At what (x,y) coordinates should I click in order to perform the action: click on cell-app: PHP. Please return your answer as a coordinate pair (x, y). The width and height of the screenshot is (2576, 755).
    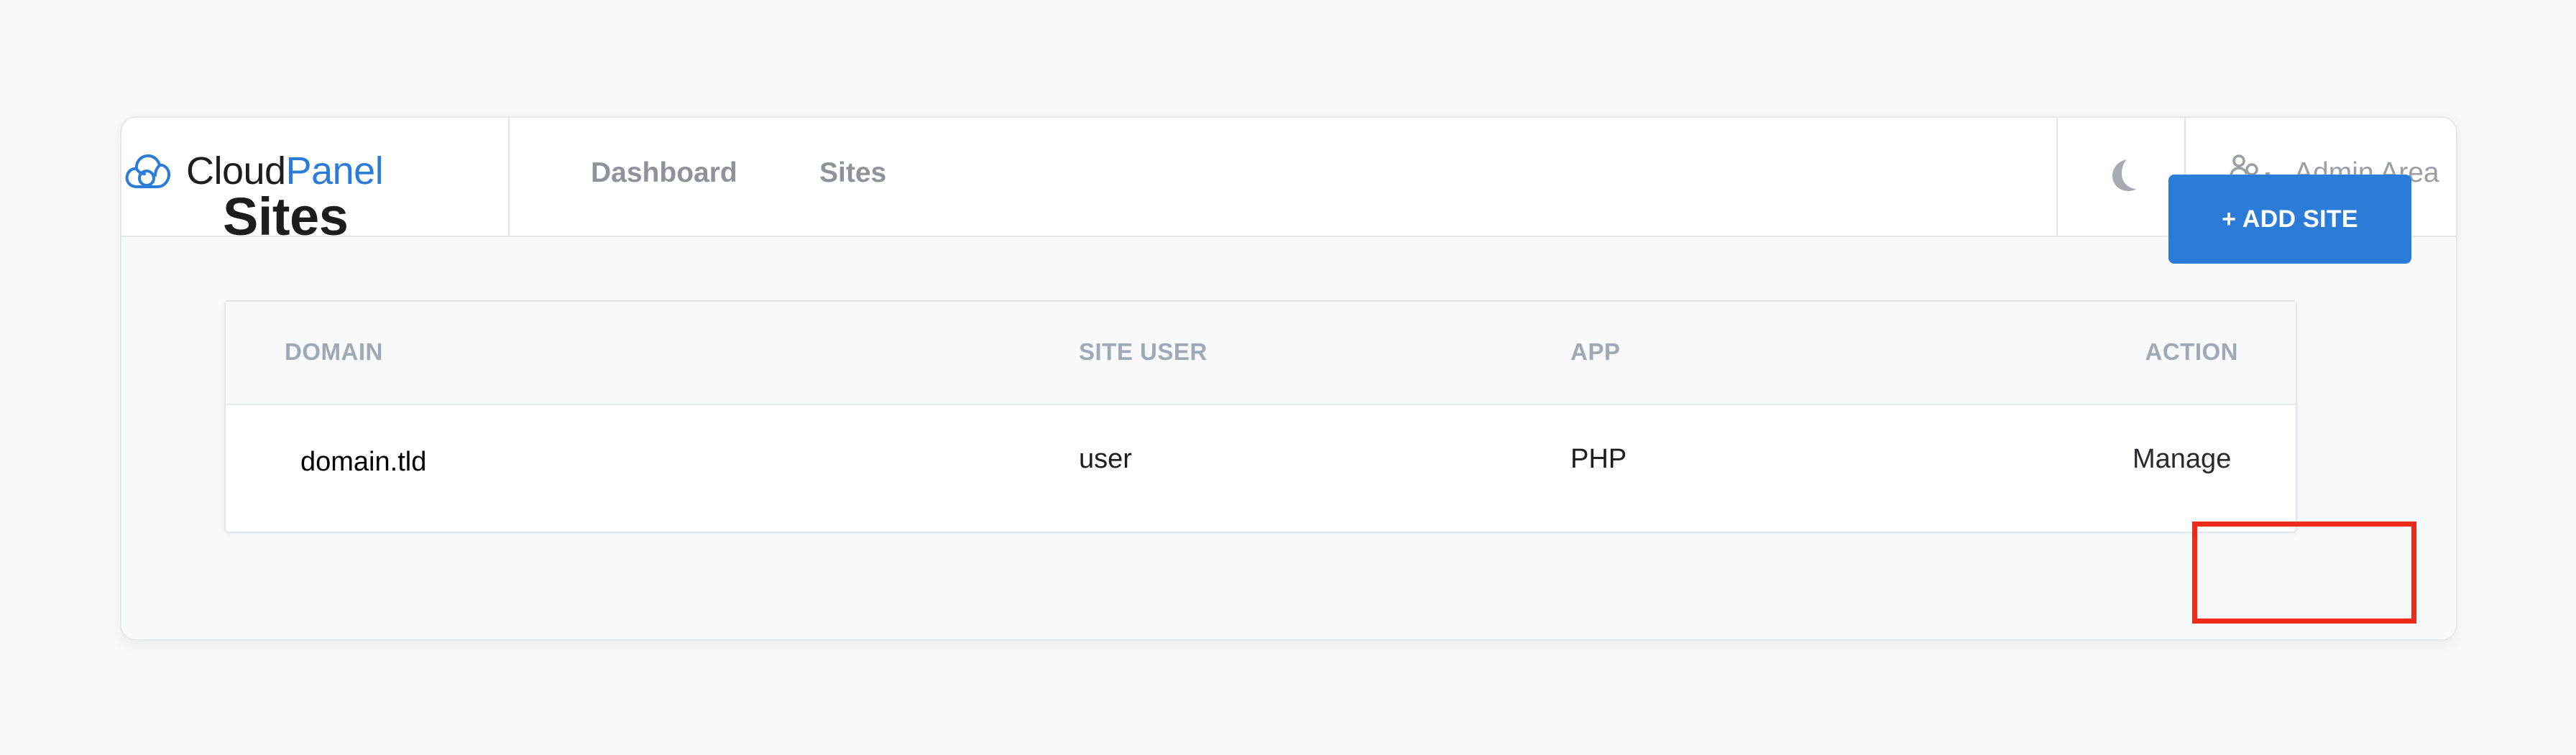
    Looking at the image, I should click on (1598, 459).